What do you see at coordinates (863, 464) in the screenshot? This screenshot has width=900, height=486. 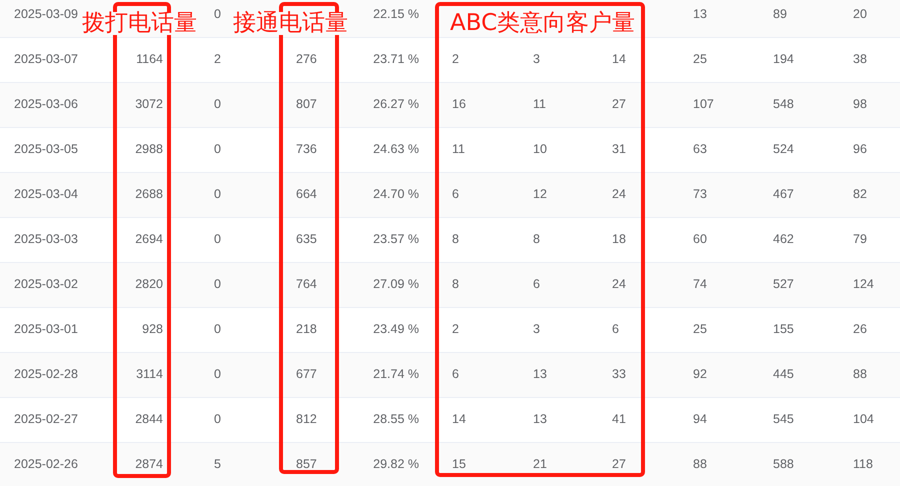 I see `table-cell: 118` at bounding box center [863, 464].